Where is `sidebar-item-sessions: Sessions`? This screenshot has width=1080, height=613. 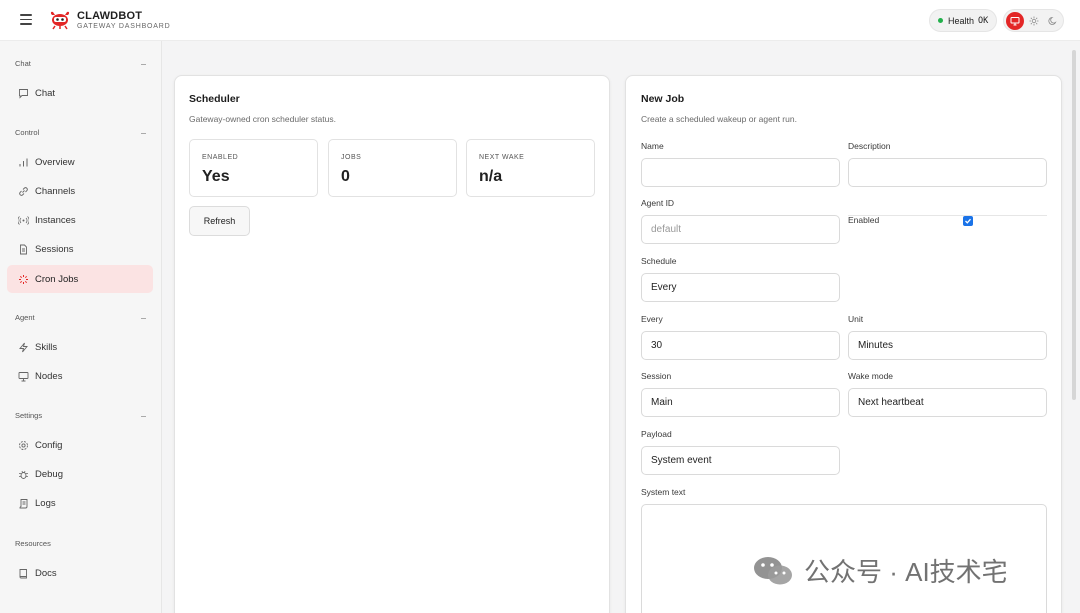 sidebar-item-sessions: Sessions is located at coordinates (80, 249).